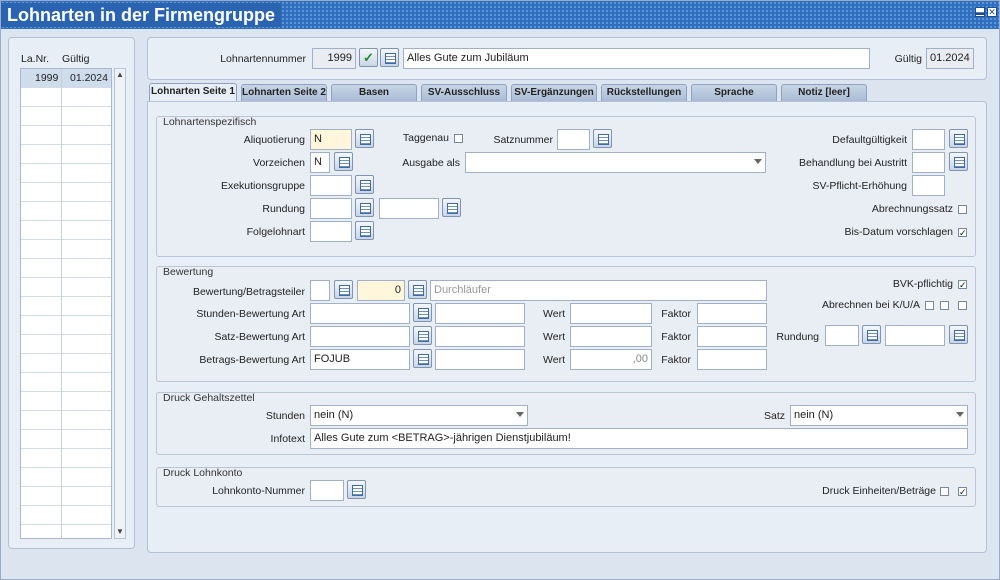 Image resolution: width=1000 pixels, height=580 pixels. What do you see at coordinates (360, 313) in the screenshot?
I see `stunden-bewertung-input` at bounding box center [360, 313].